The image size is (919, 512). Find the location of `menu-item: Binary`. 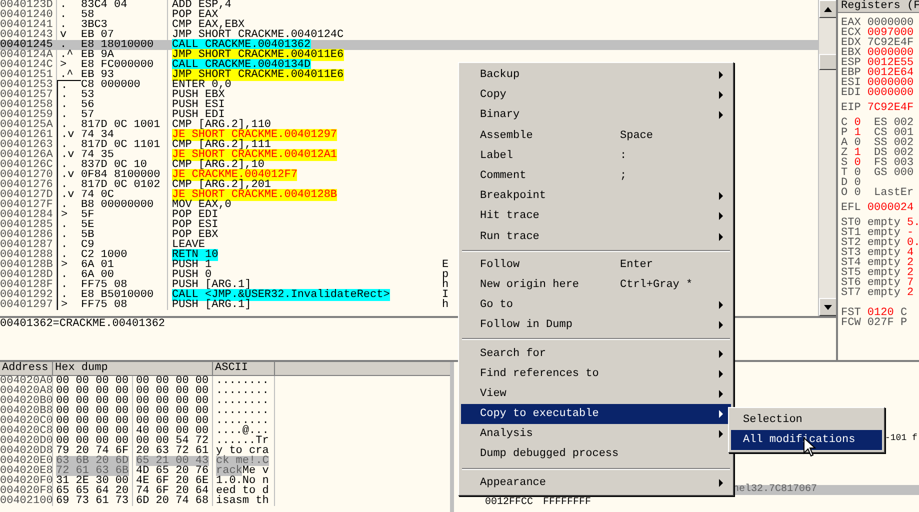

menu-item: Binary is located at coordinates (596, 115).